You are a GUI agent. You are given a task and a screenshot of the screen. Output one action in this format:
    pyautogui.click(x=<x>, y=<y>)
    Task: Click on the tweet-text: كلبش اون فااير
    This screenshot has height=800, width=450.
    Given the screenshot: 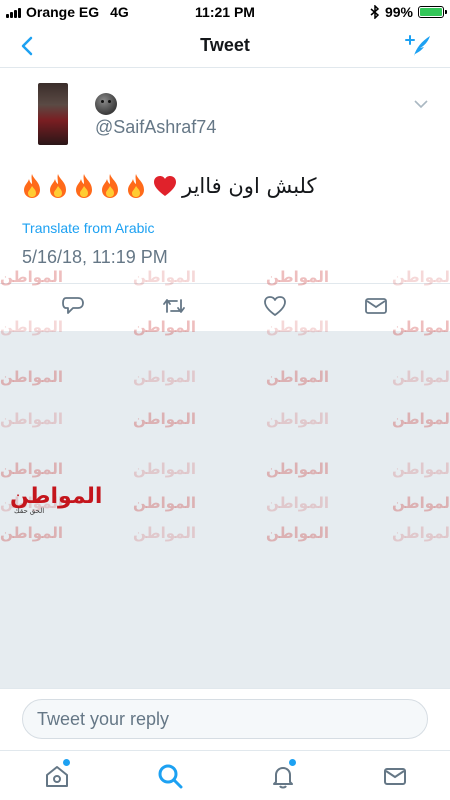 What is the action you would take?
    pyautogui.click(x=168, y=186)
    